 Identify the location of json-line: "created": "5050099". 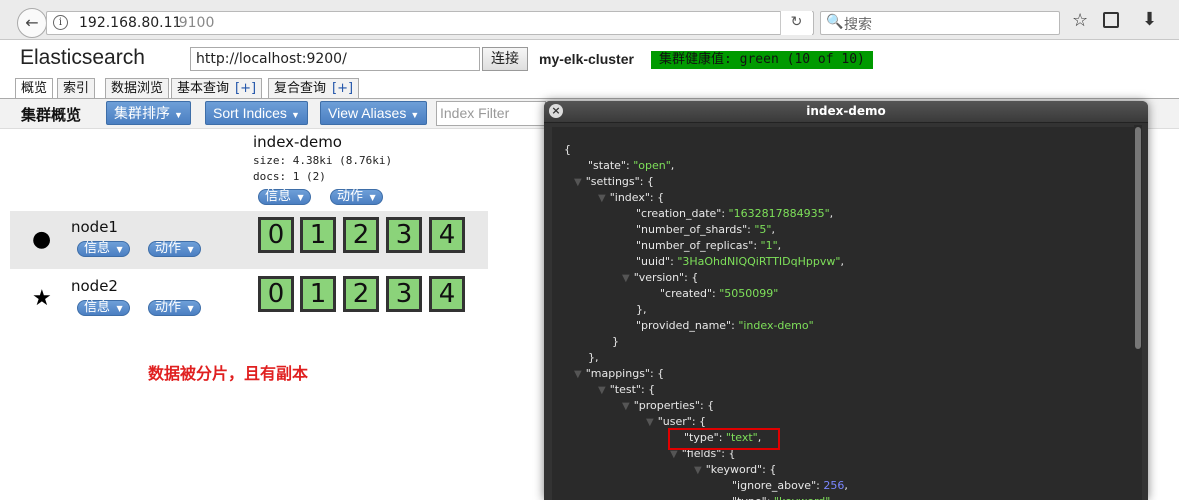
(719, 293).